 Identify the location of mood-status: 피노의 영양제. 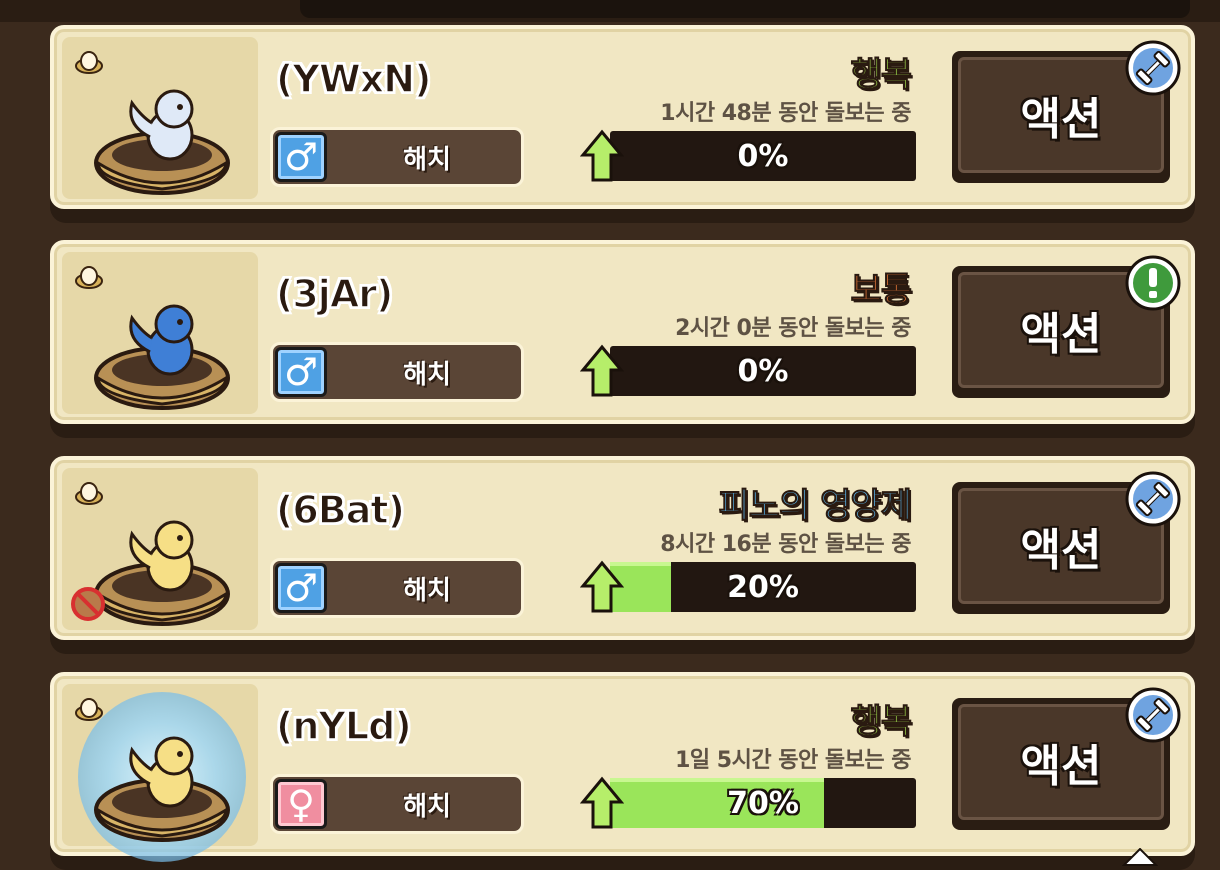
(815, 506).